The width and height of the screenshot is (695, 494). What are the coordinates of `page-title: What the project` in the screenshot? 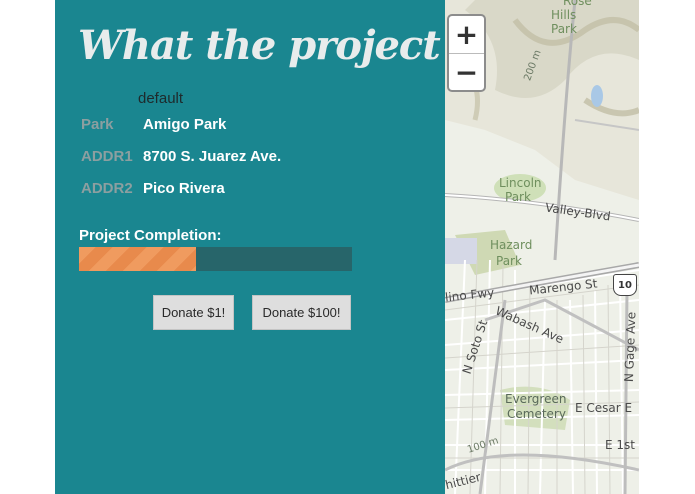 It's located at (259, 45).